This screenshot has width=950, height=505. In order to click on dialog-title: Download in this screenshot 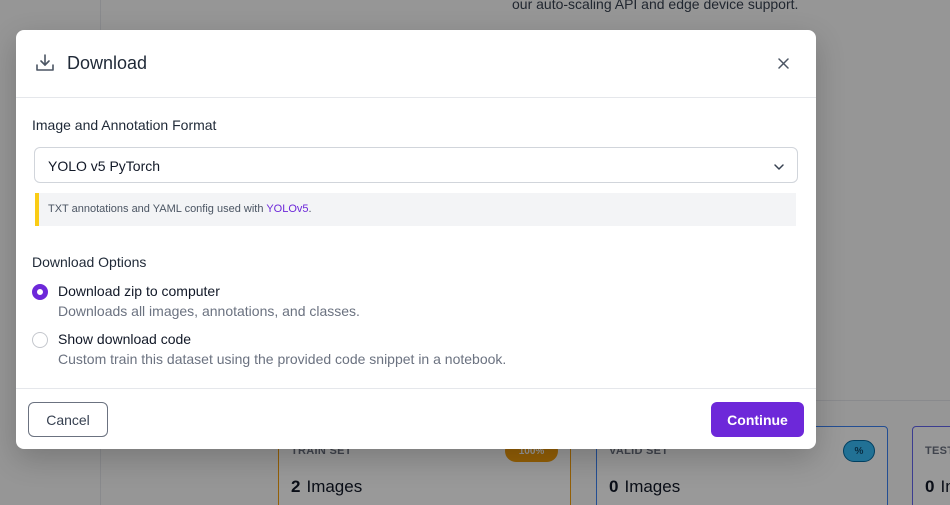, I will do `click(107, 63)`.